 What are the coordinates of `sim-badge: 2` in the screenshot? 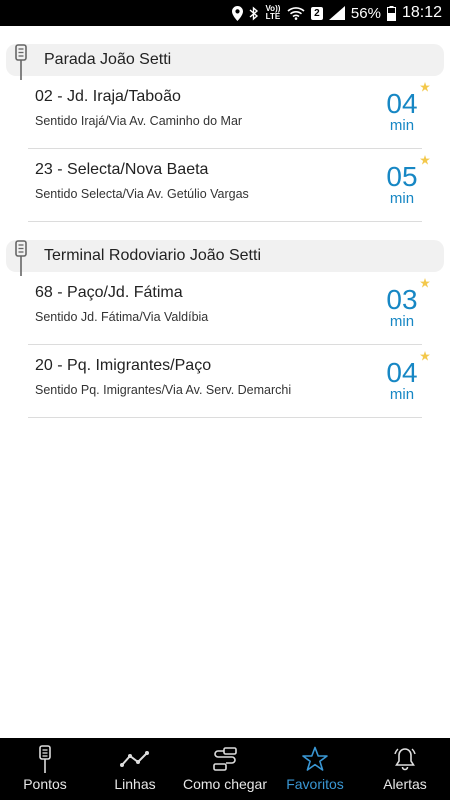 It's located at (316, 13).